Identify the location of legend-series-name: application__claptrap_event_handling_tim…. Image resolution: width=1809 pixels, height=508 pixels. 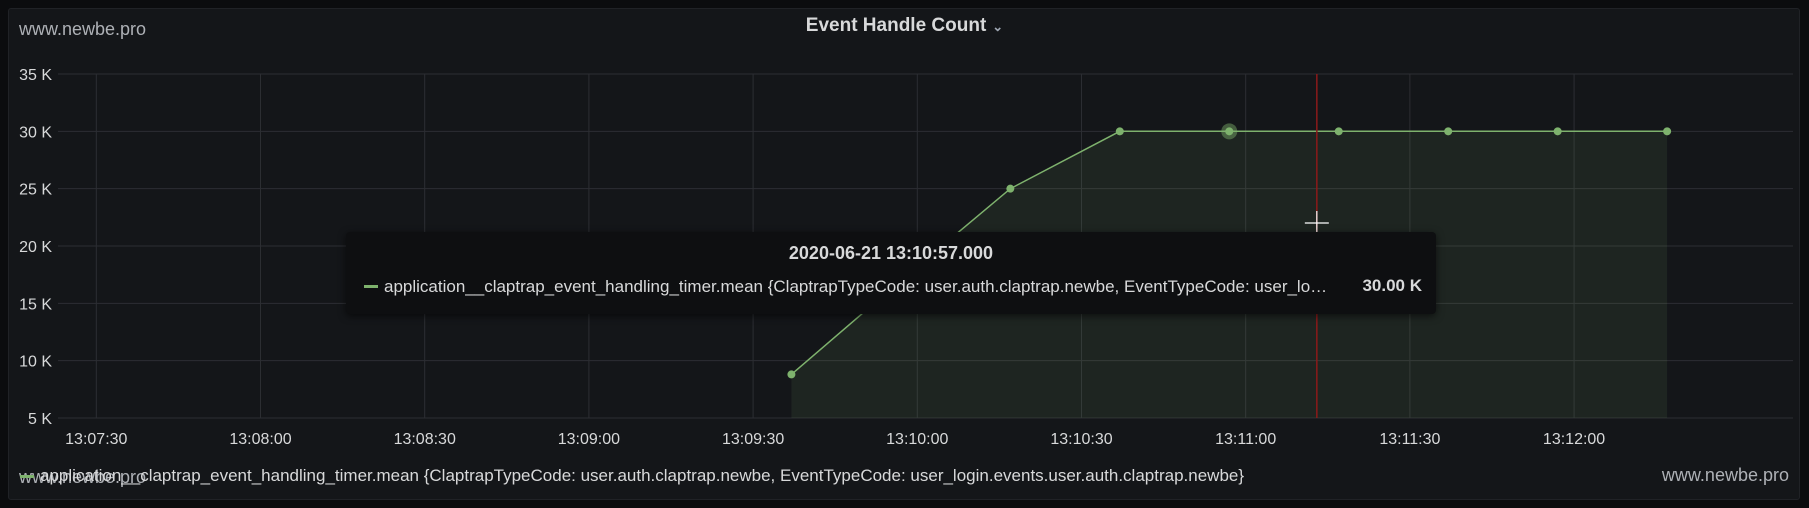
(642, 475).